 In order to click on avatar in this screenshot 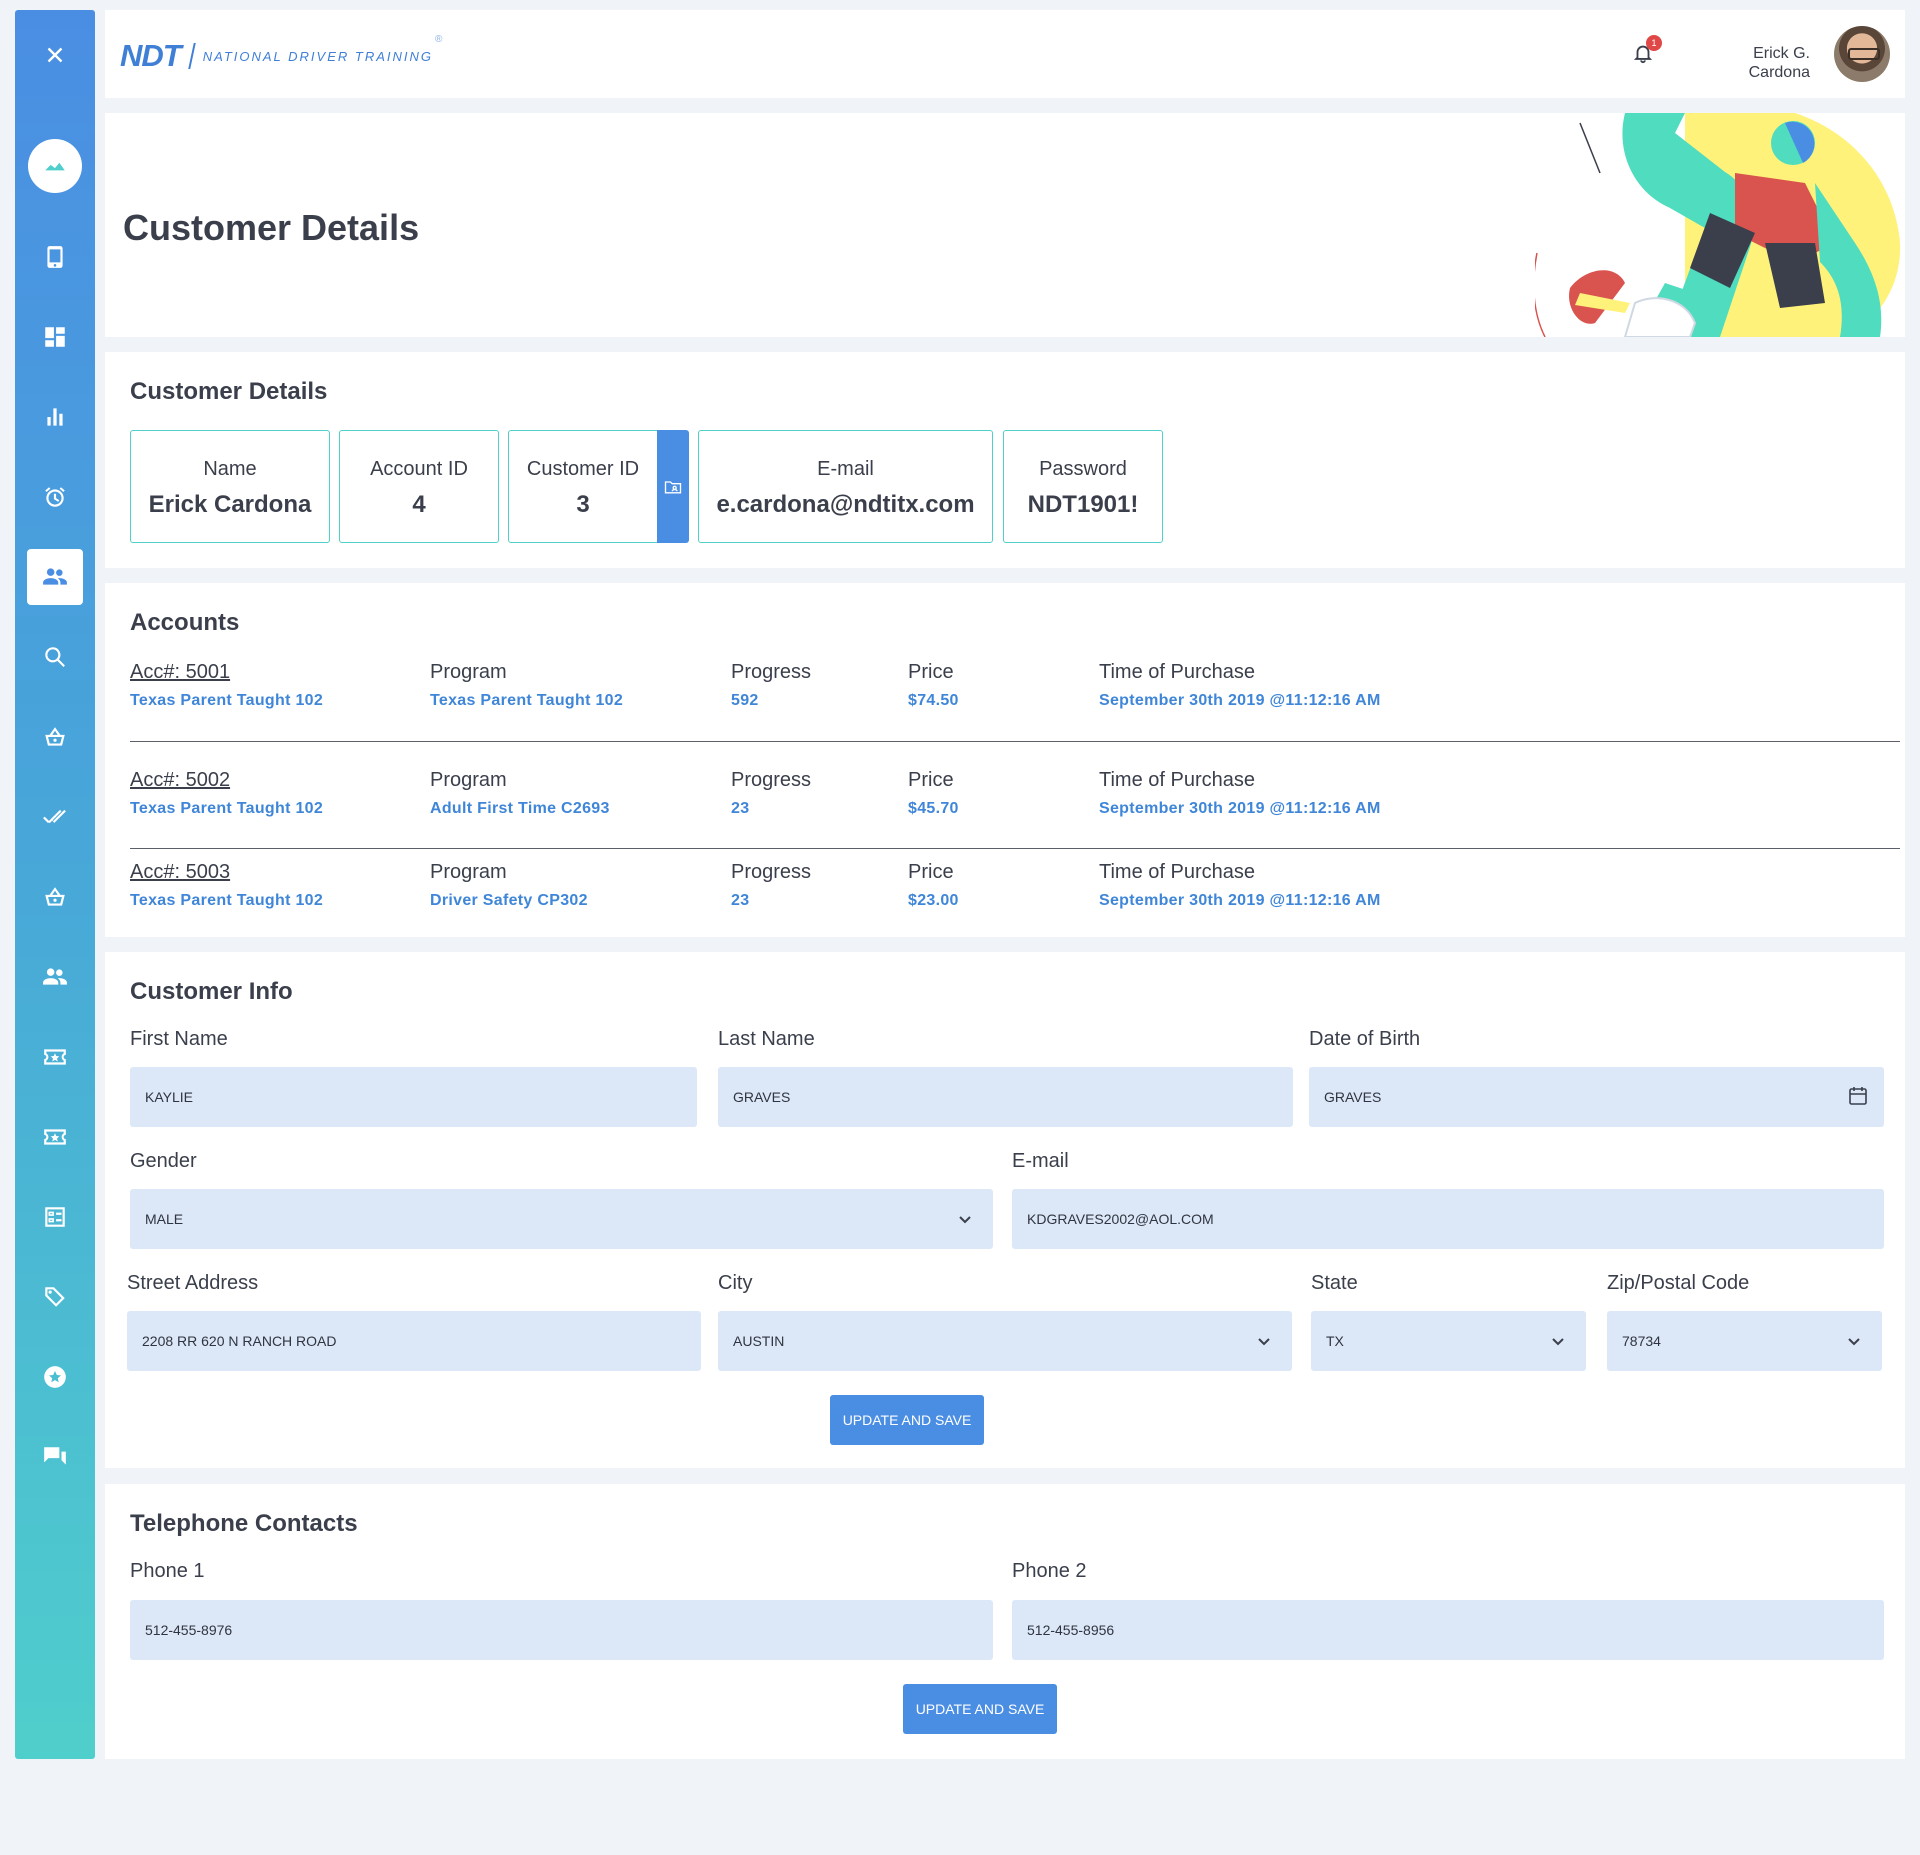, I will do `click(1862, 54)`.